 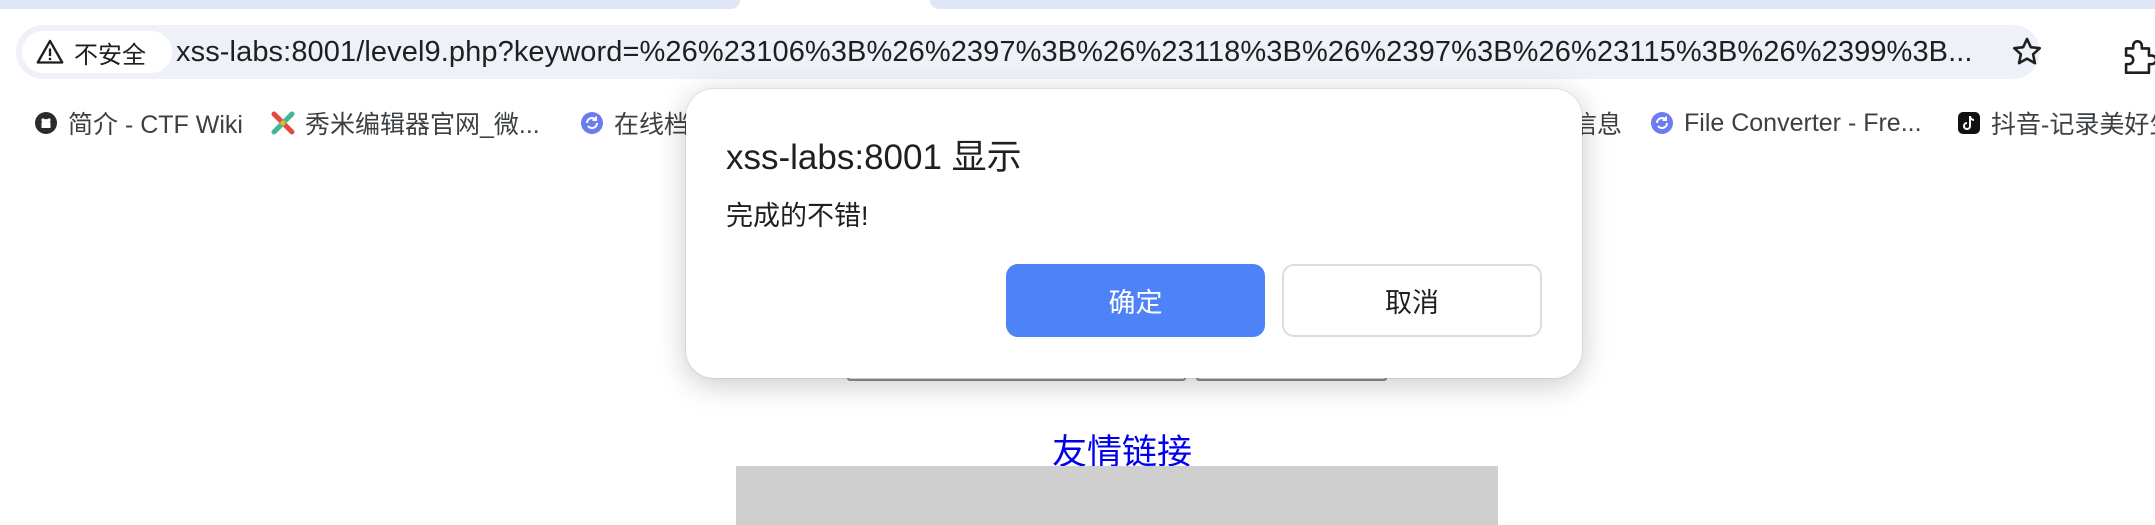 I want to click on bookmark-label: 简介 - CTF Wiki, so click(x=155, y=125).